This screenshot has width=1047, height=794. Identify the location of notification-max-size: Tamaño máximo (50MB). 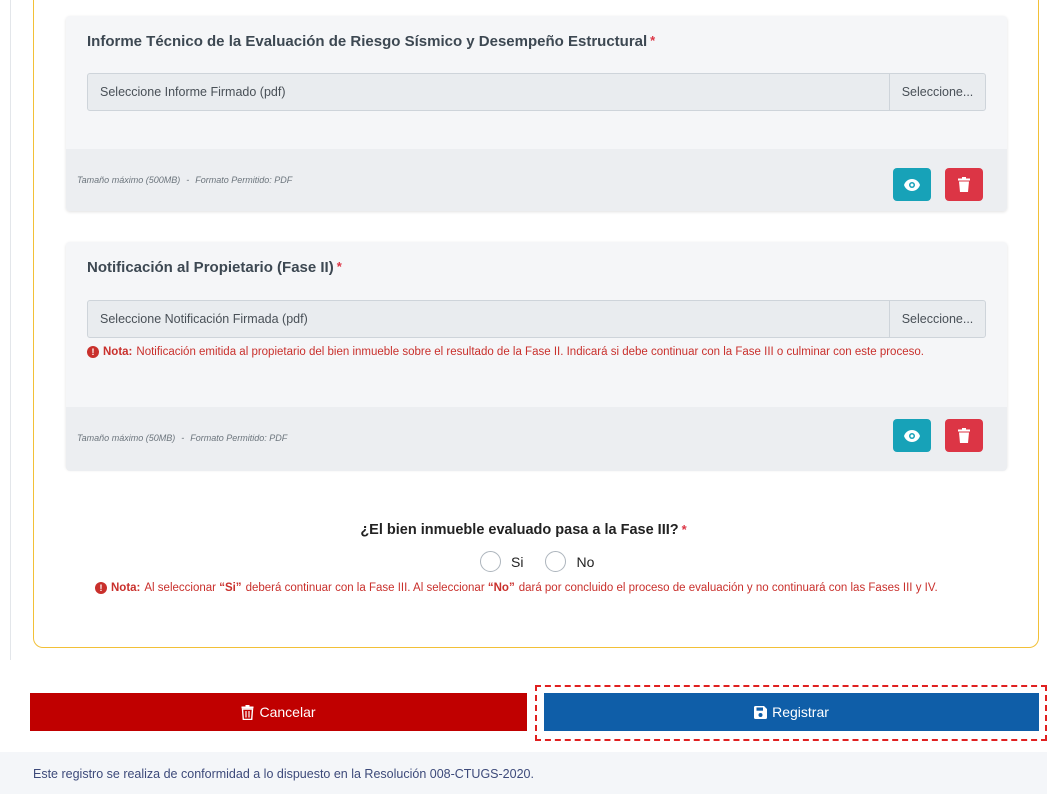
(126, 438).